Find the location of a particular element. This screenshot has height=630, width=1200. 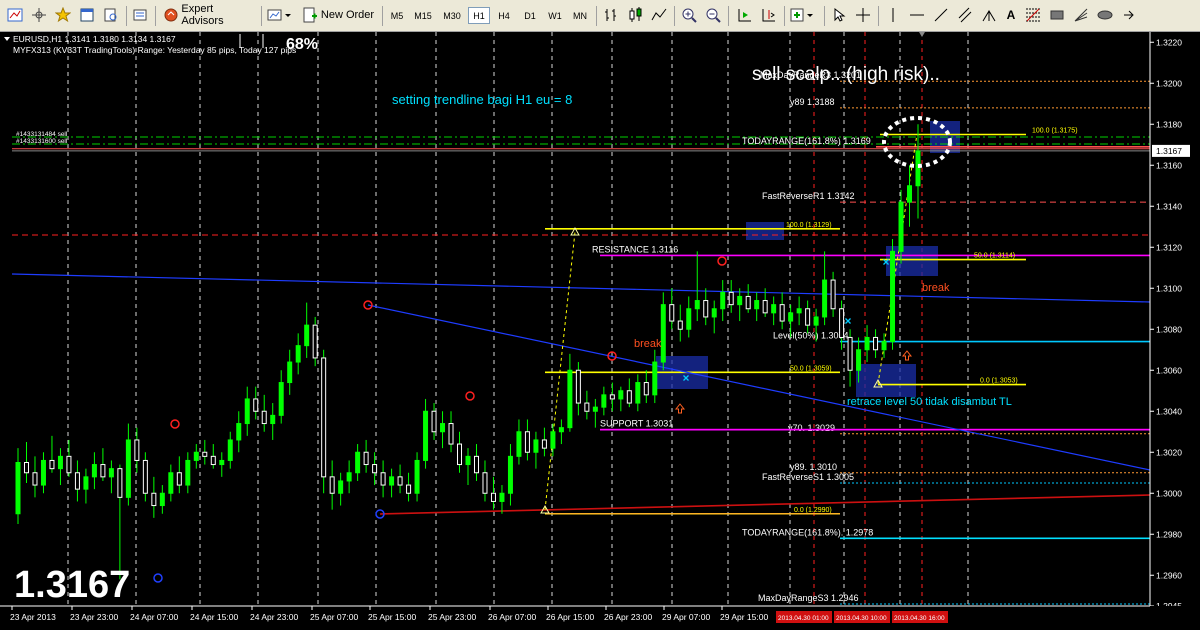

zoom-window-icon is located at coordinates (111, 15).